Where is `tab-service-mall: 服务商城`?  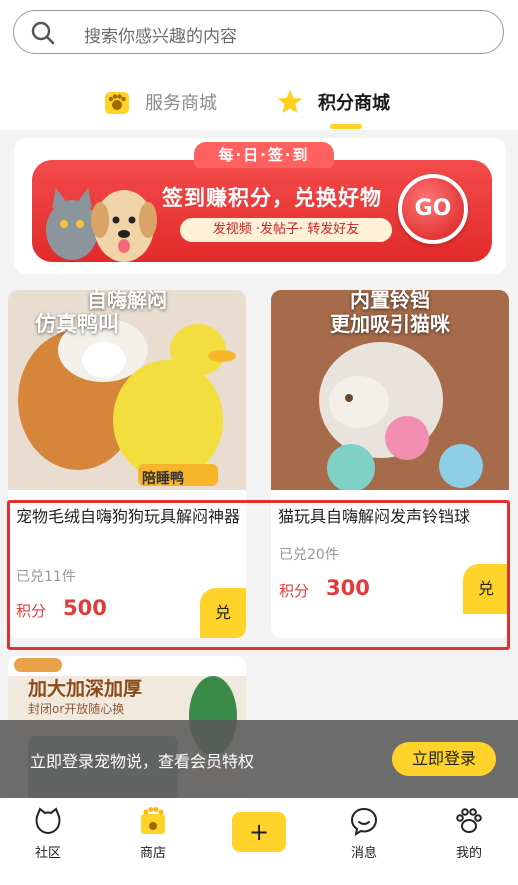 tab-service-mall: 服务商城 is located at coordinates (160, 102).